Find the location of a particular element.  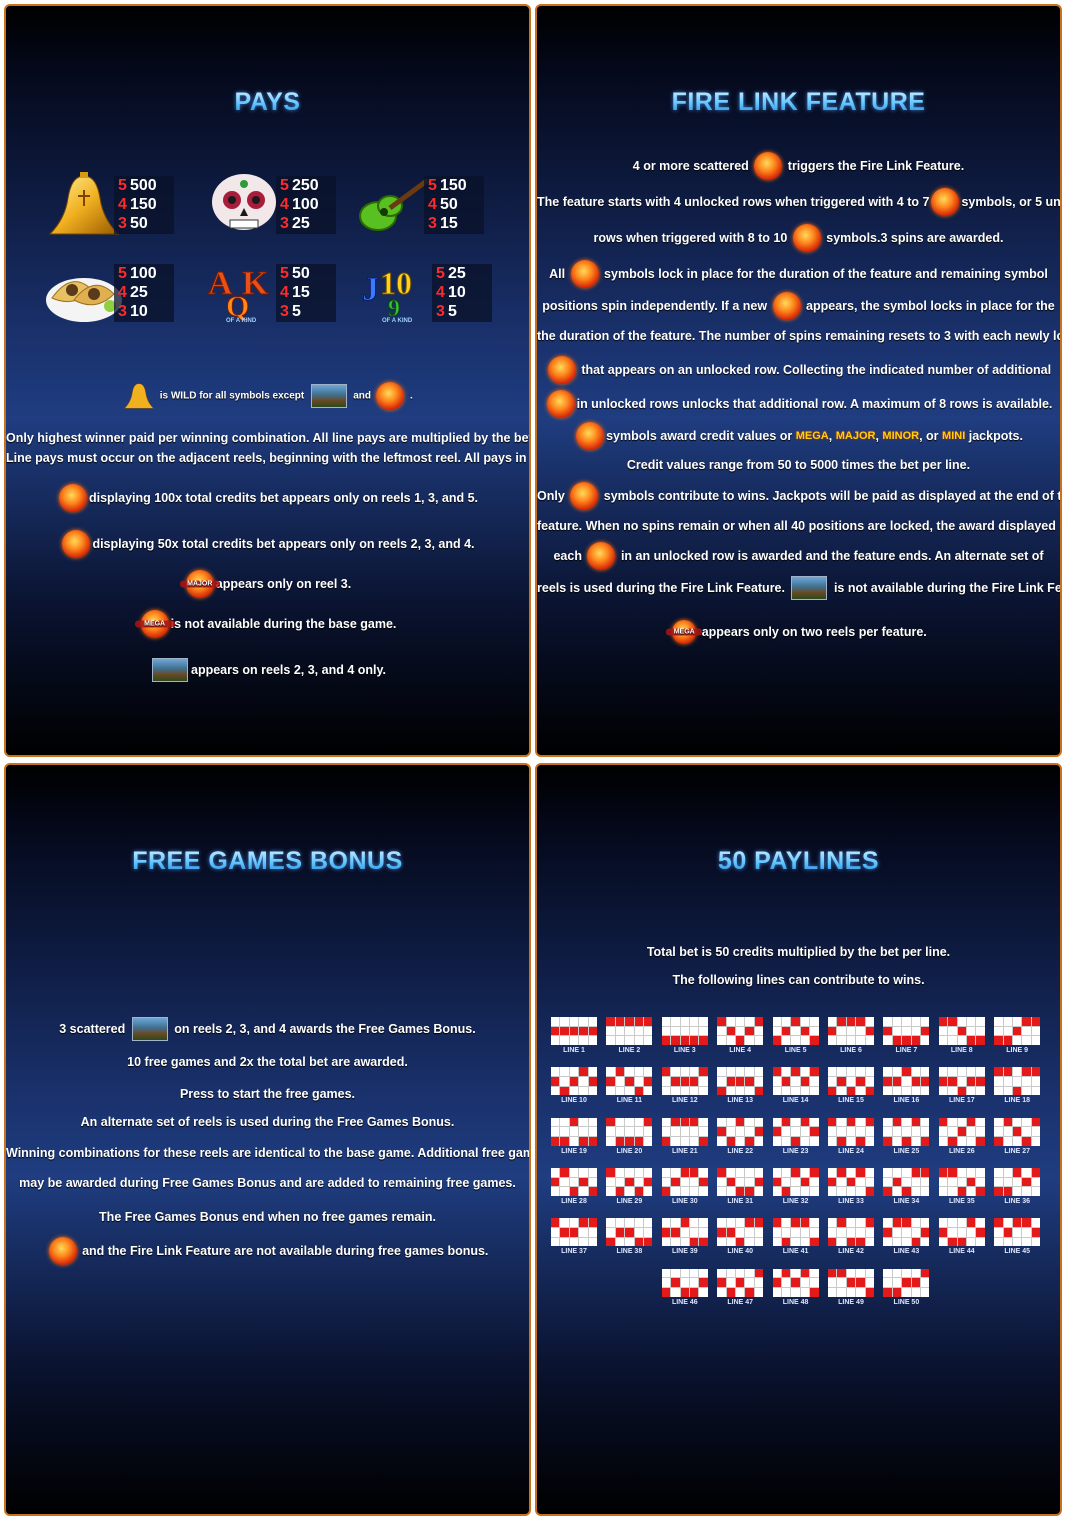

golden-bell-icon is located at coordinates (139, 396).